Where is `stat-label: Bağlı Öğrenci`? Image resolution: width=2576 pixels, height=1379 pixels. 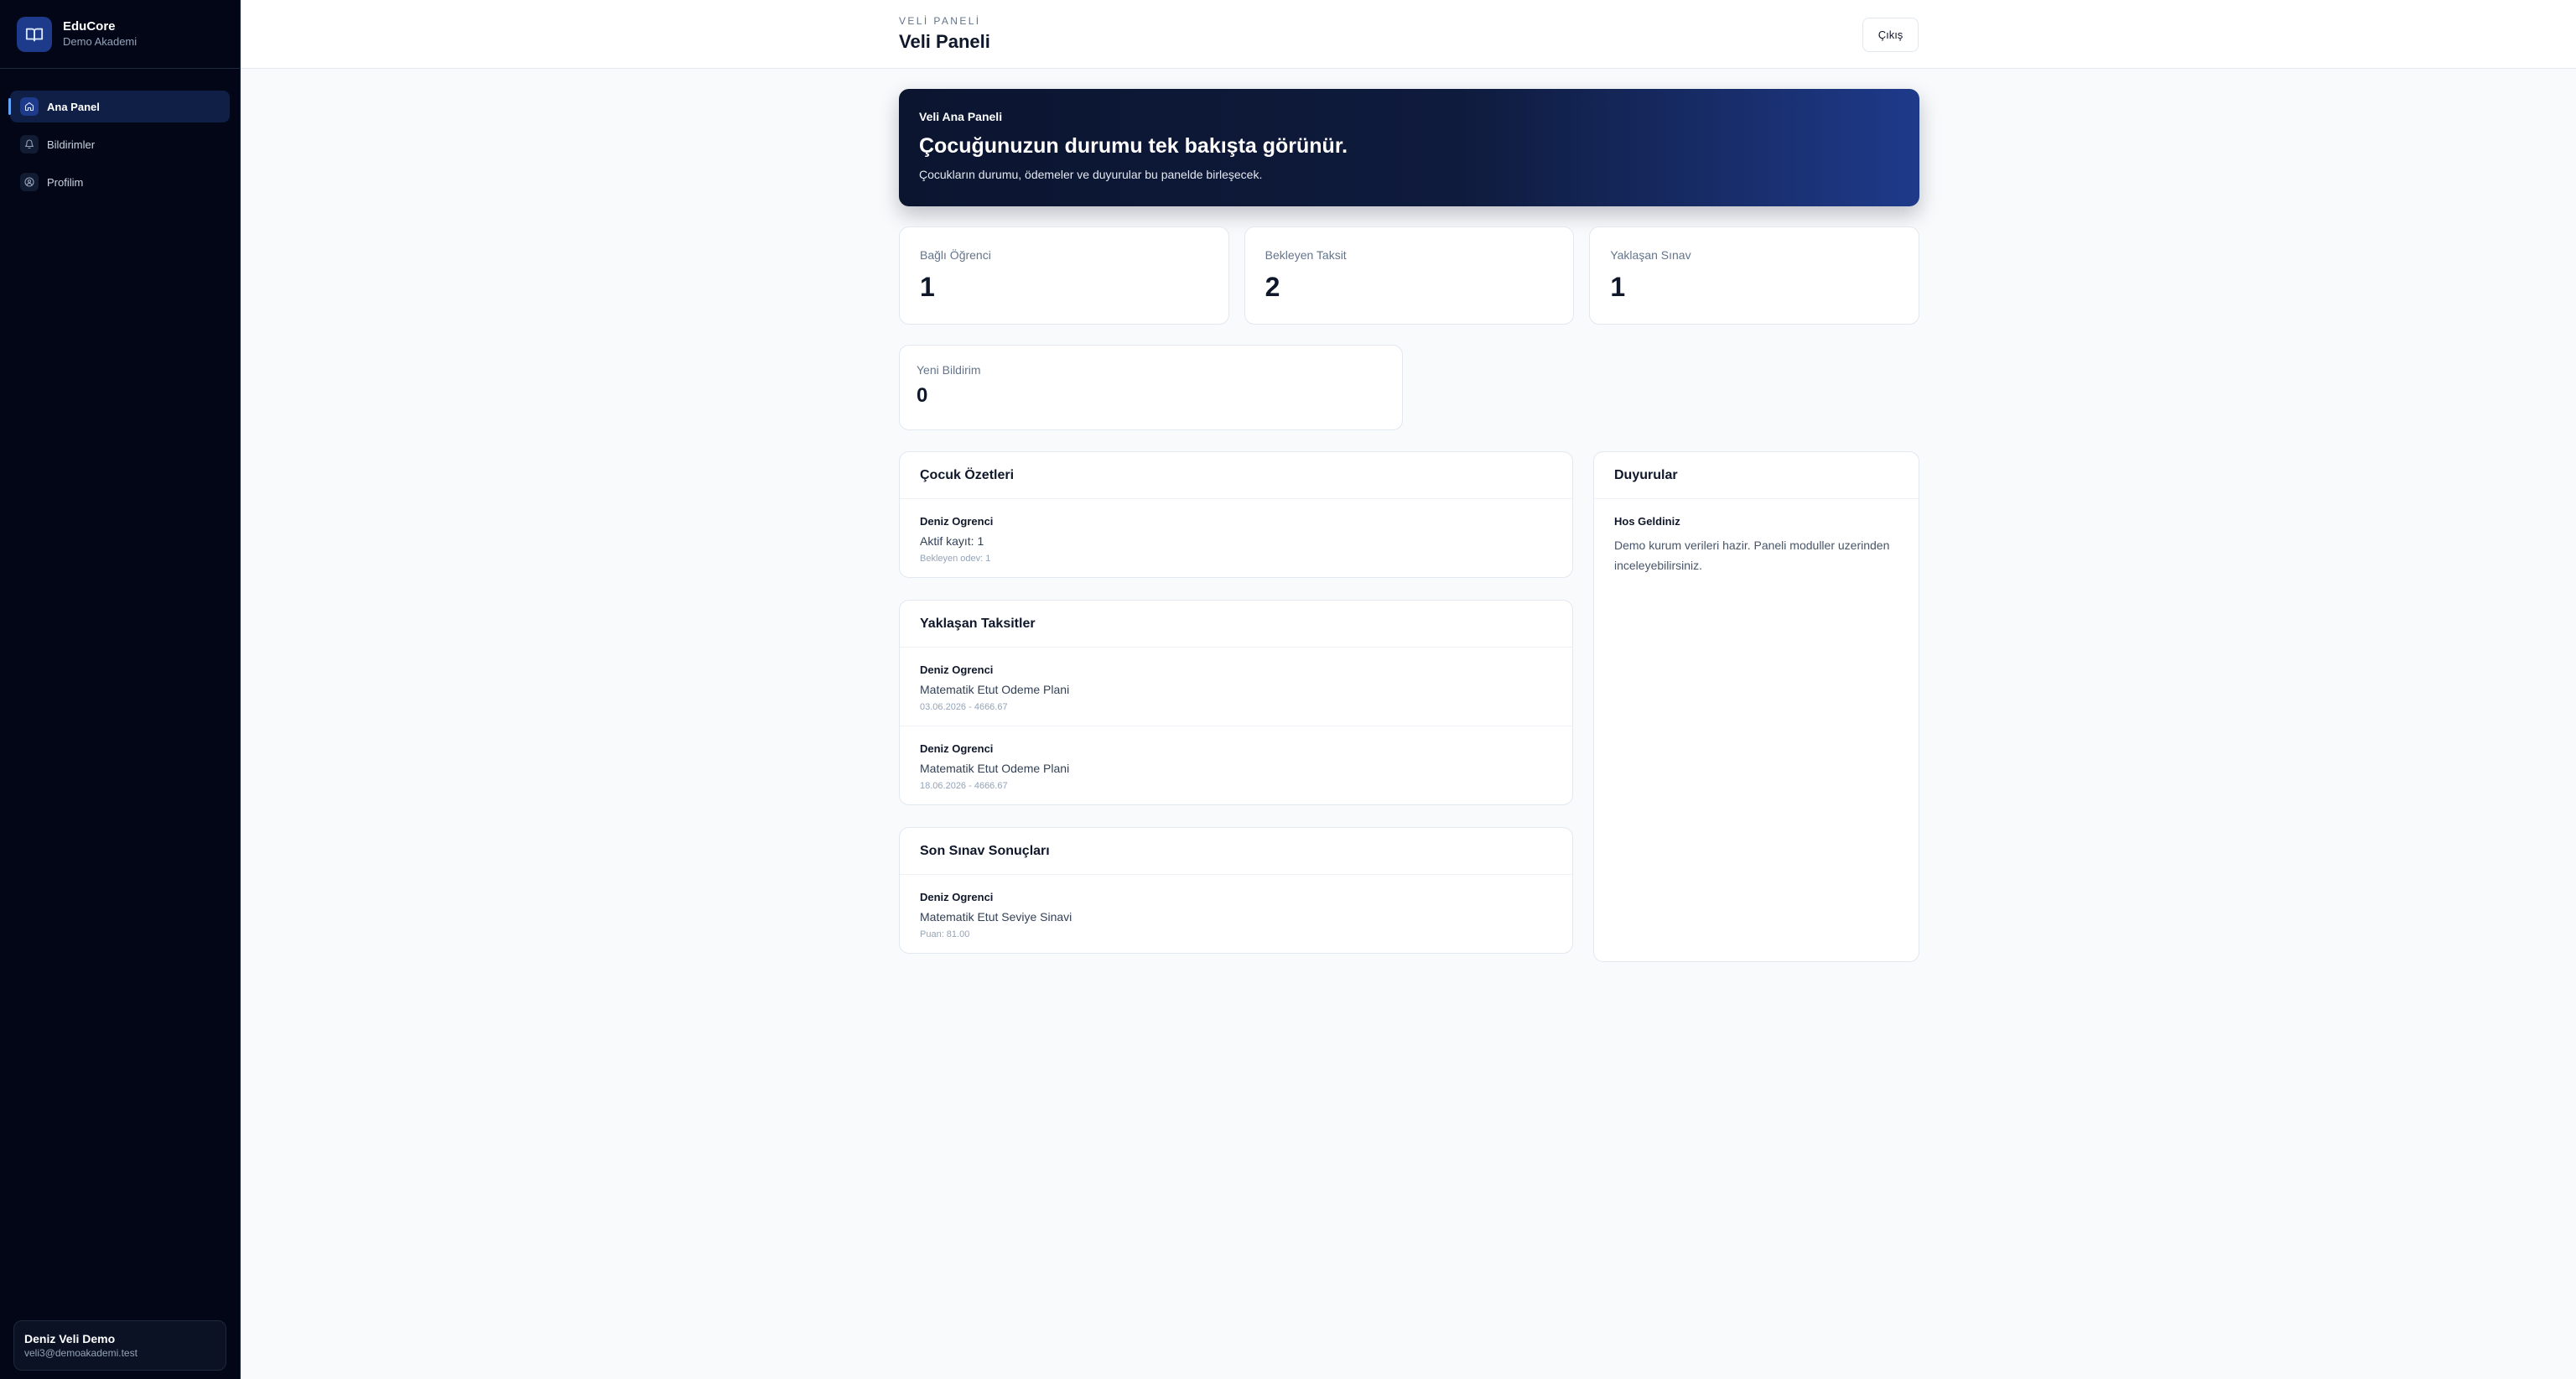 stat-label: Bağlı Öğrenci is located at coordinates (955, 255).